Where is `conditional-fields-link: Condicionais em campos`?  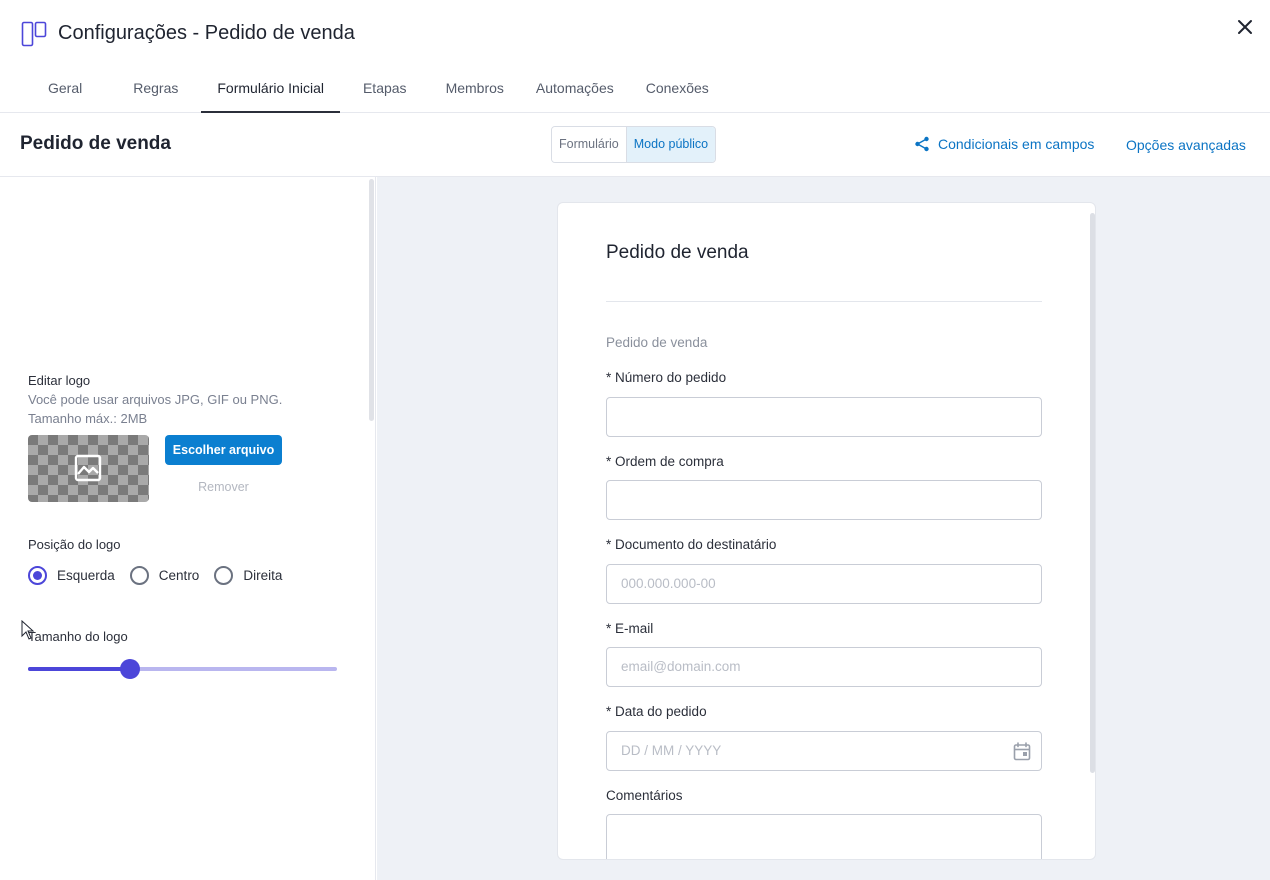 conditional-fields-link: Condicionais em campos is located at coordinates (1004, 144).